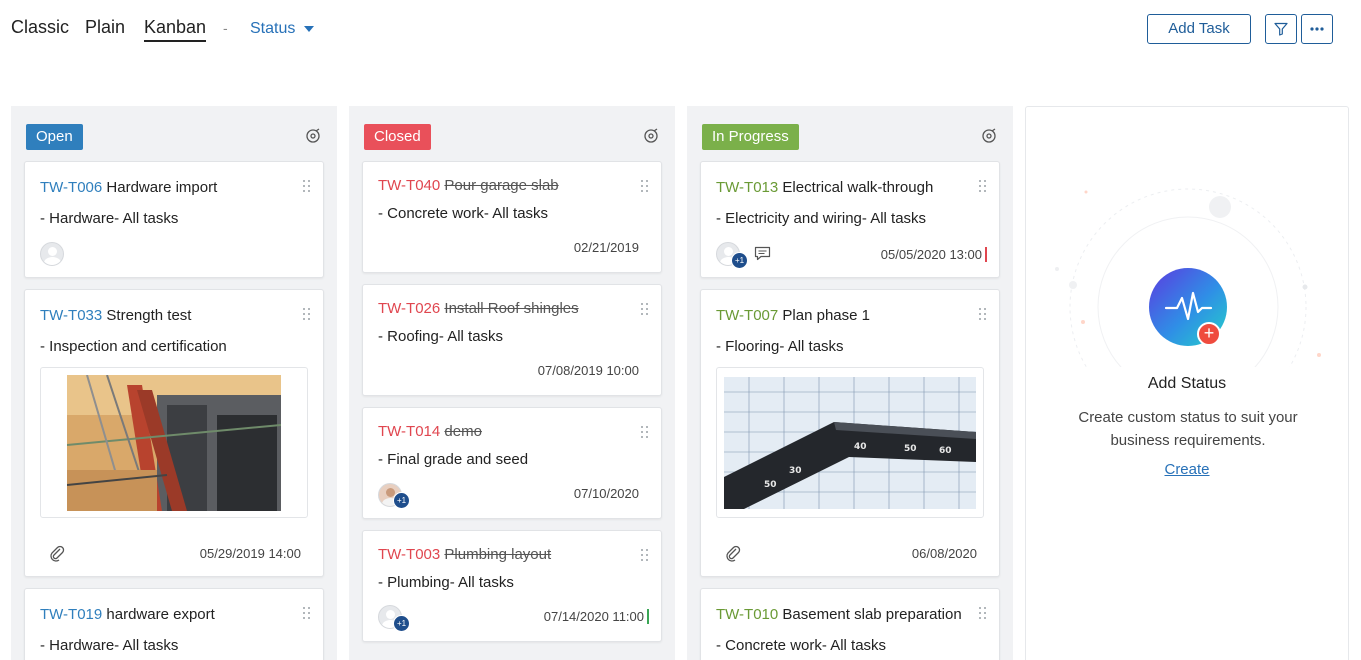  I want to click on attachment-thumbnail, so click(174, 442).